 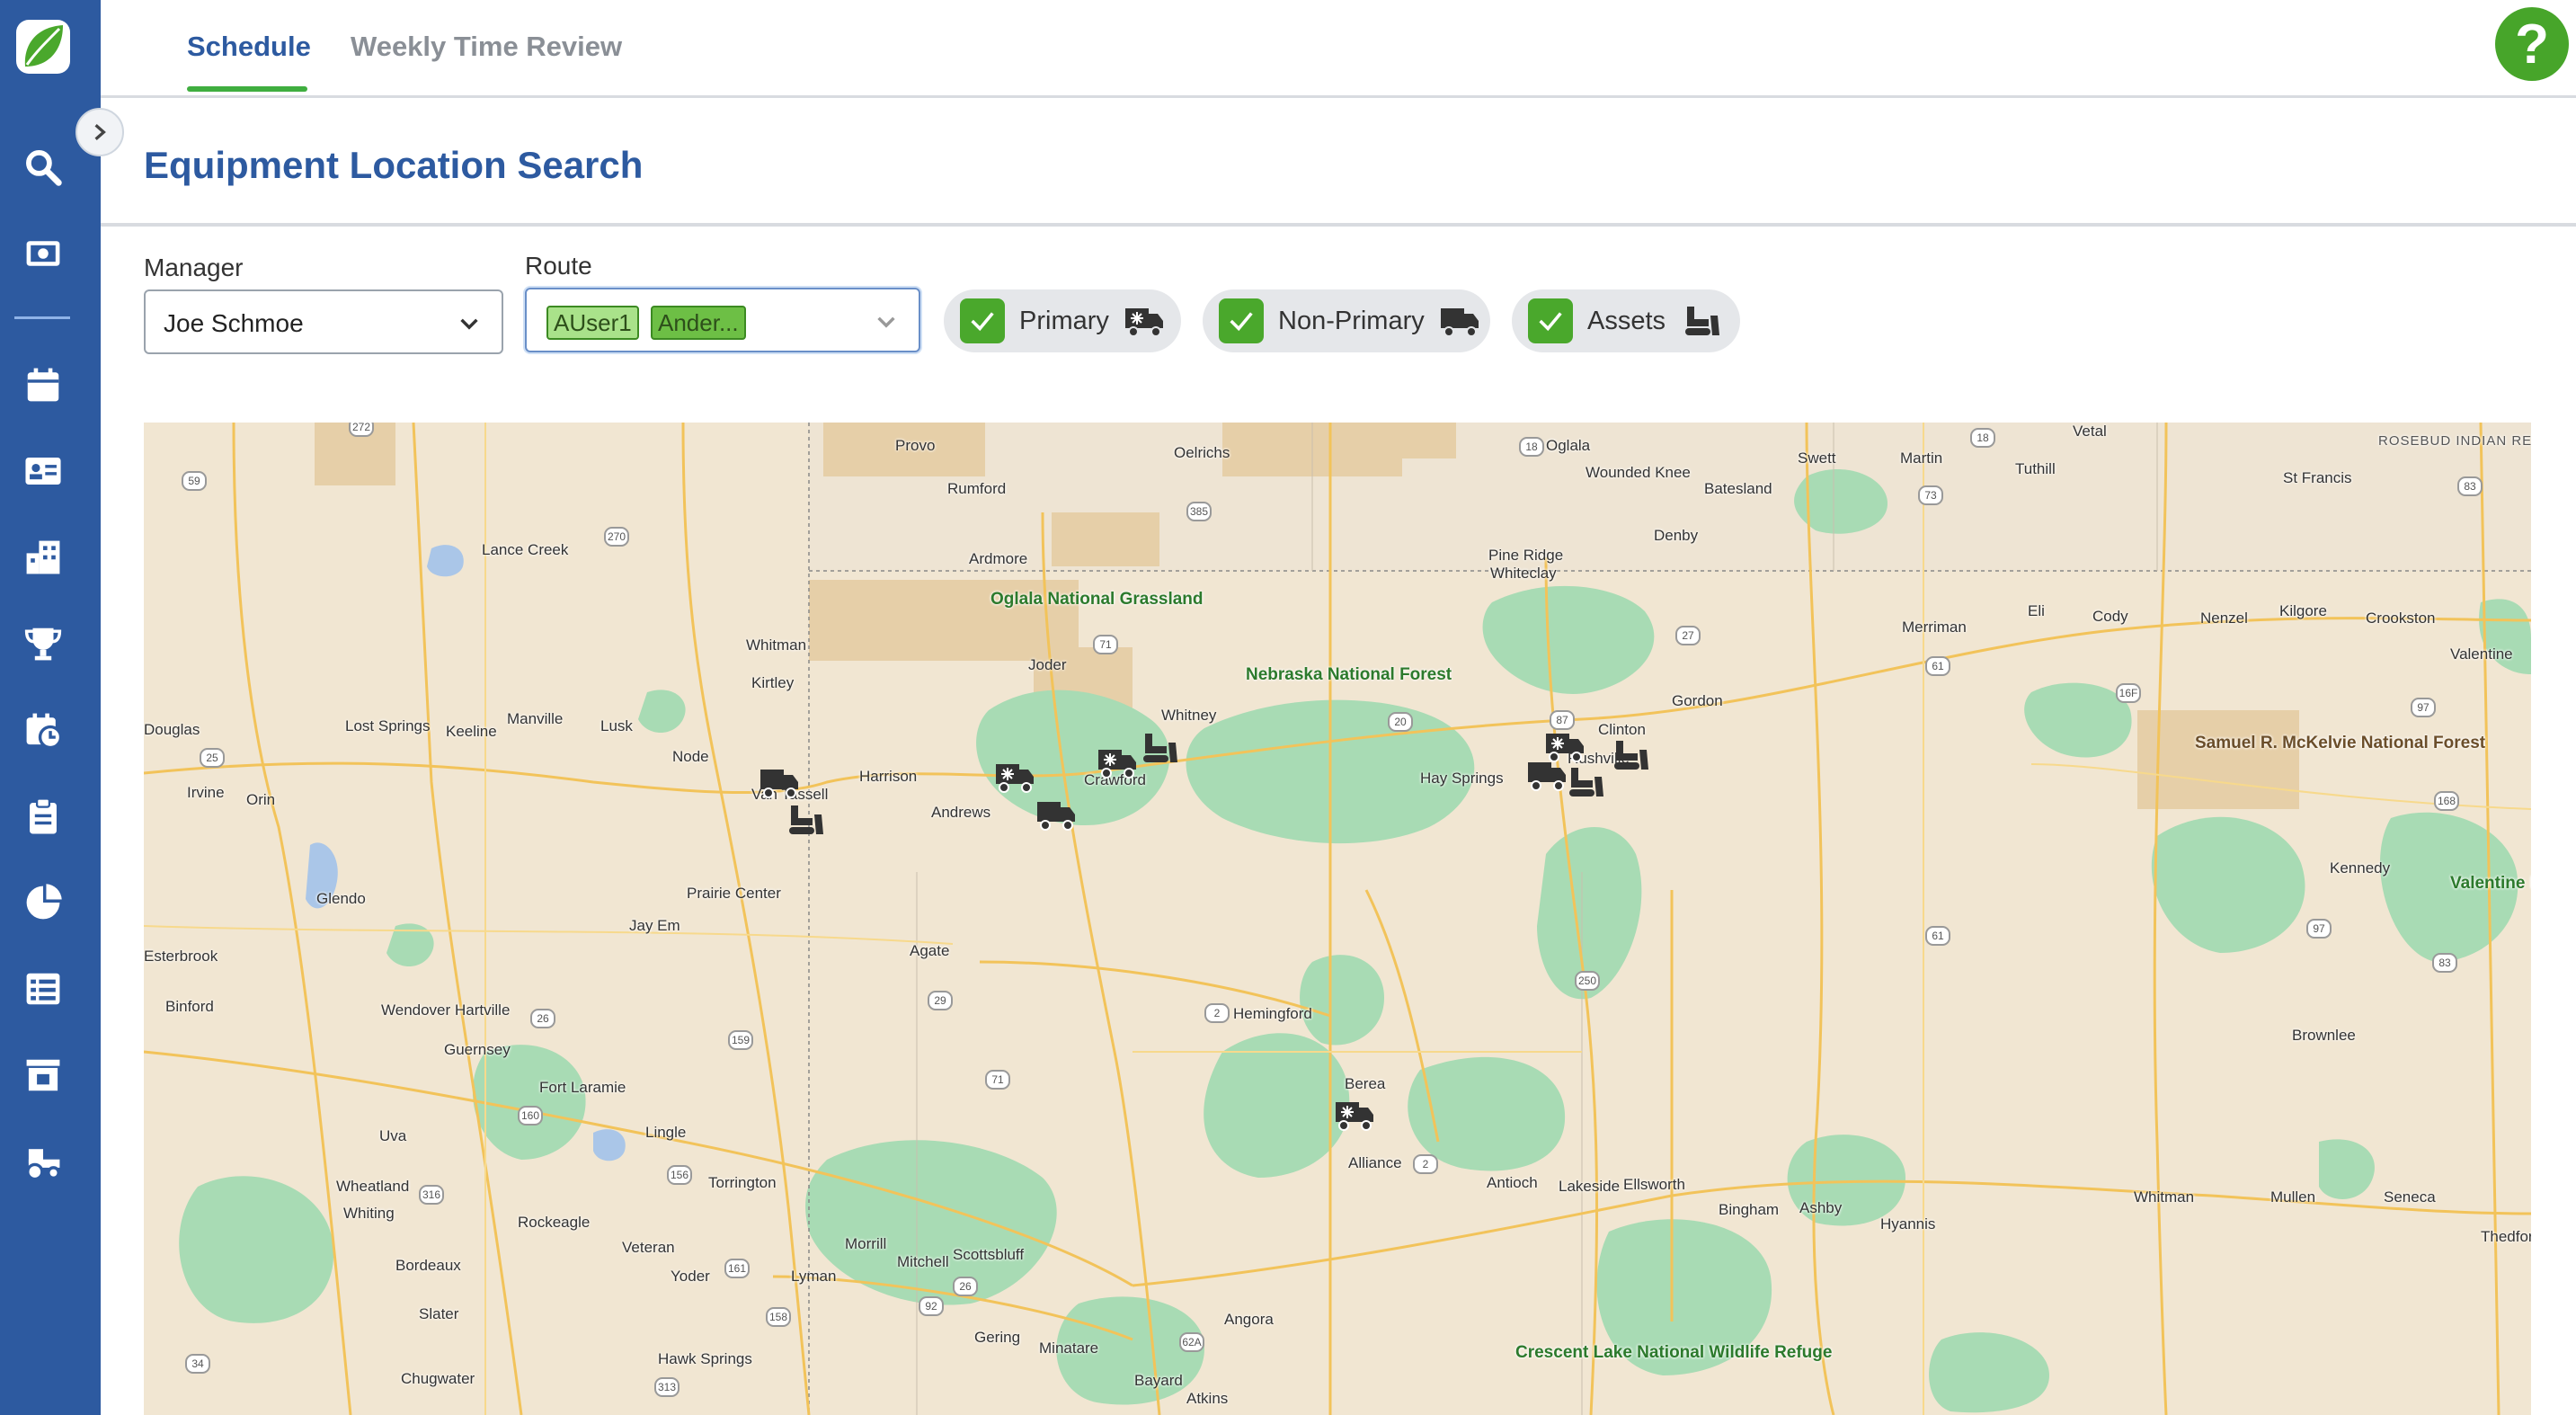 I want to click on sidebar-collapse-button, so click(x=100, y=132).